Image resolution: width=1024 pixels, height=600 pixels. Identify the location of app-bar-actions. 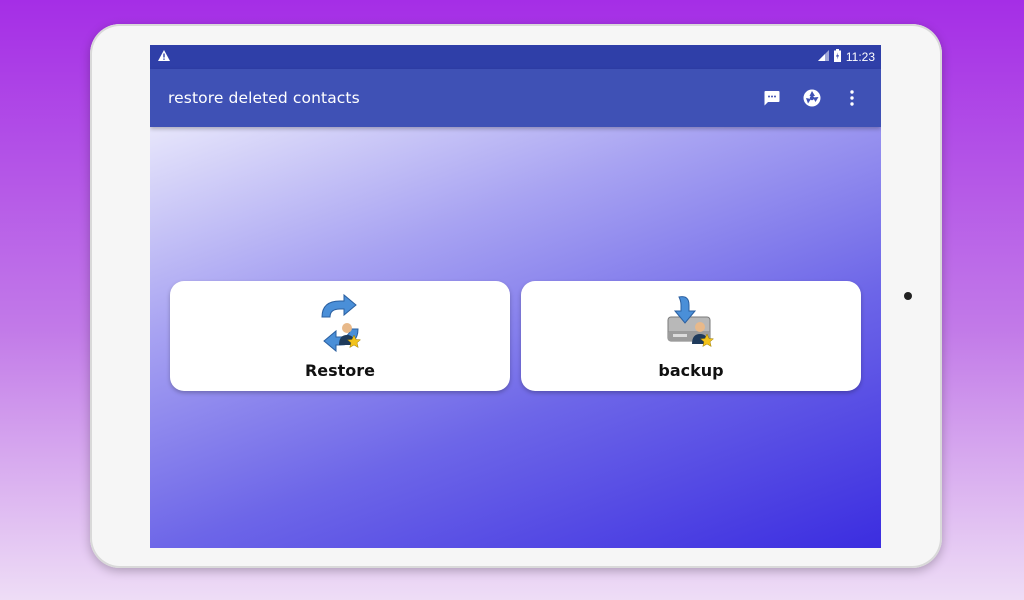
(812, 98).